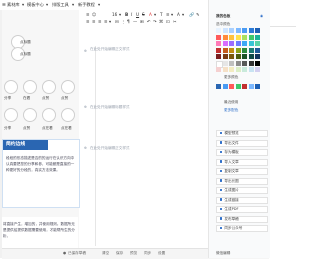 Image resolution: width=320 pixels, height=259 pixels. Describe the element at coordinates (110, 107) in the screenshot. I see `editor-line: 在此处开始编辑标题样式` at that location.